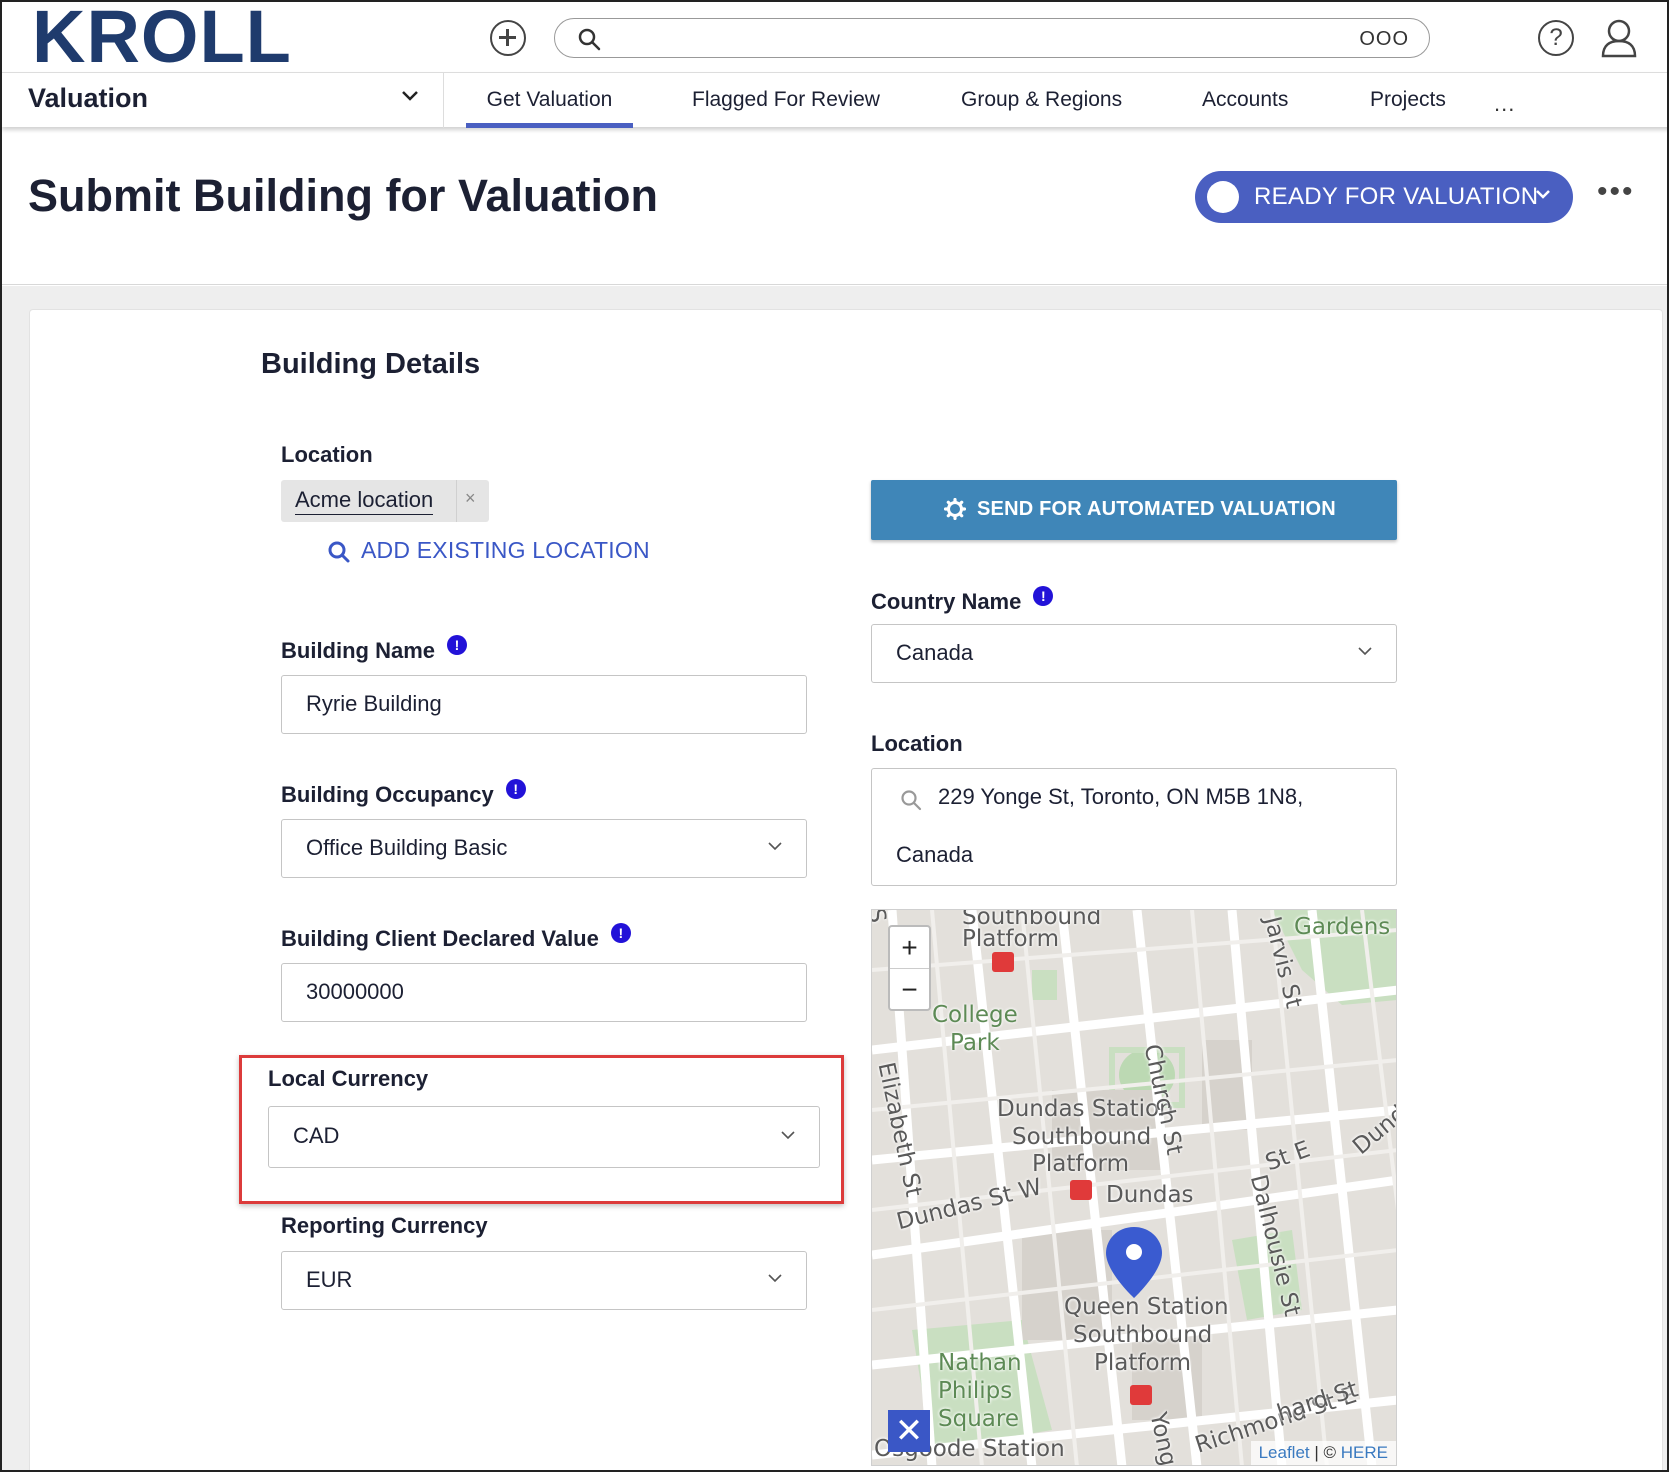 The height and width of the screenshot is (1472, 1669). I want to click on location-label: Location, so click(327, 454).